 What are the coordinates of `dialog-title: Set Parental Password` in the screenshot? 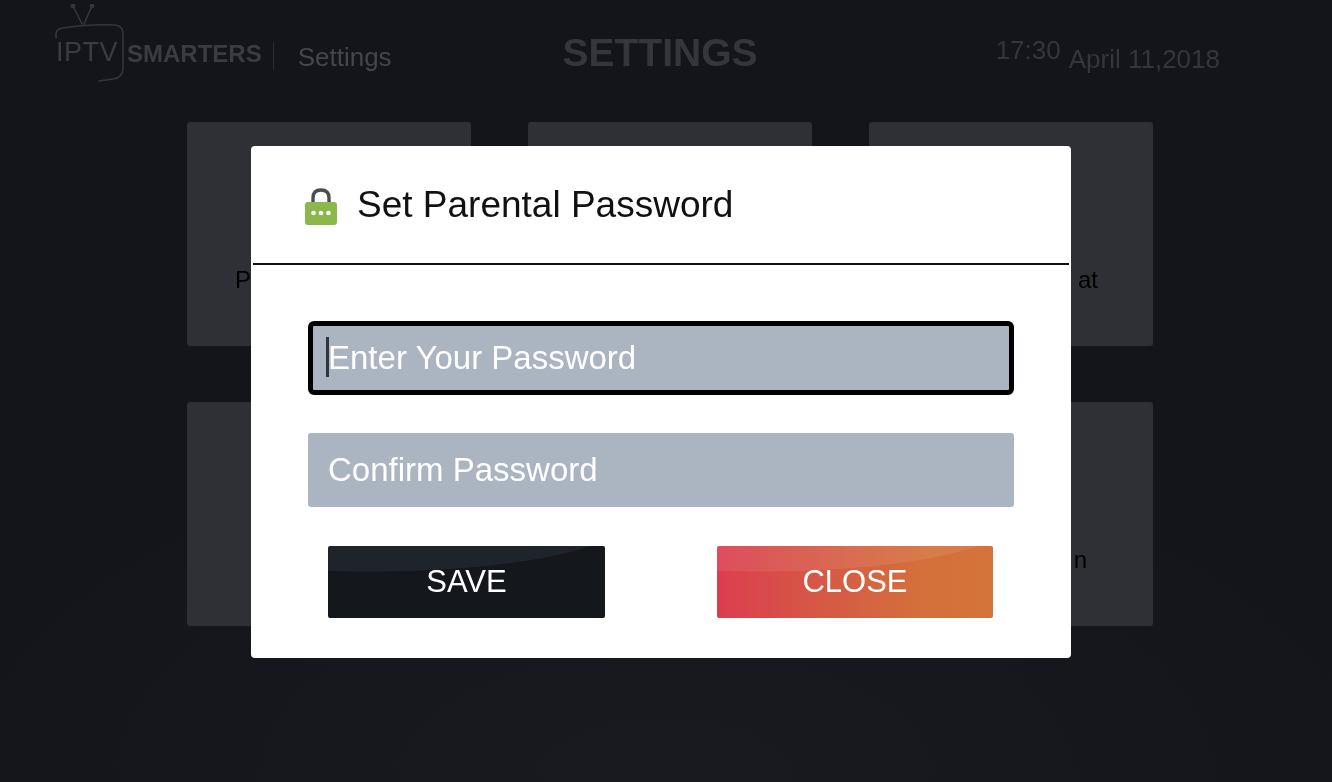 It's located at (545, 204).